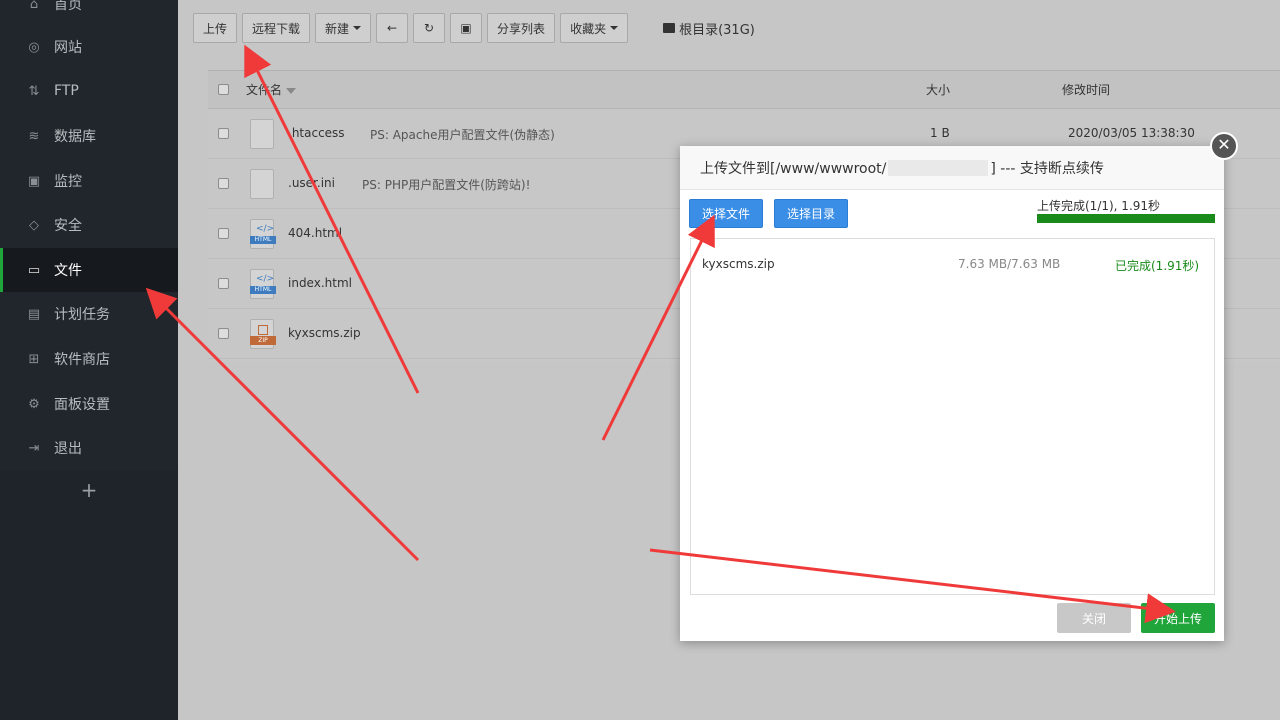 The width and height of the screenshot is (1280, 720). I want to click on upload-progress-fill, so click(1126, 218).